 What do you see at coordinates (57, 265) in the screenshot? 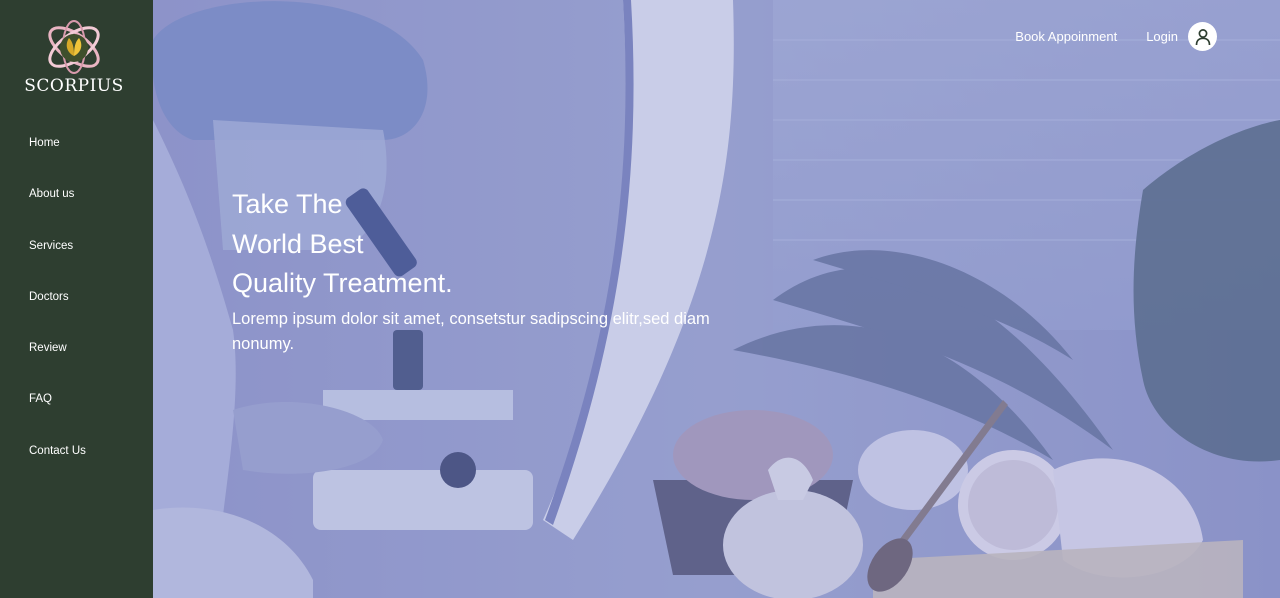
I see `sidebar-item-services: Services` at bounding box center [57, 265].